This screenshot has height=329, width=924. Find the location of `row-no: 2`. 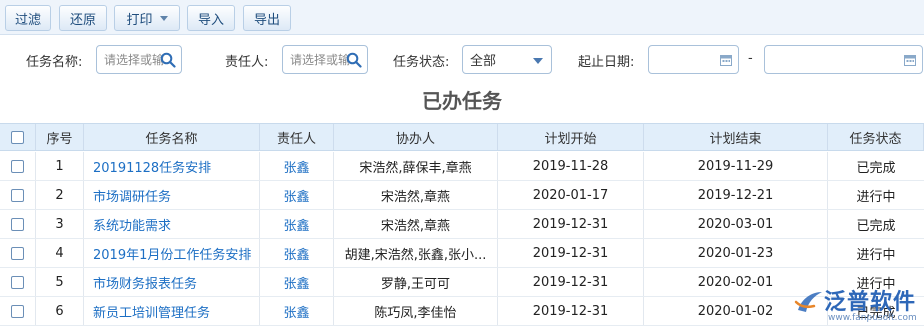

row-no: 2 is located at coordinates (60, 195).